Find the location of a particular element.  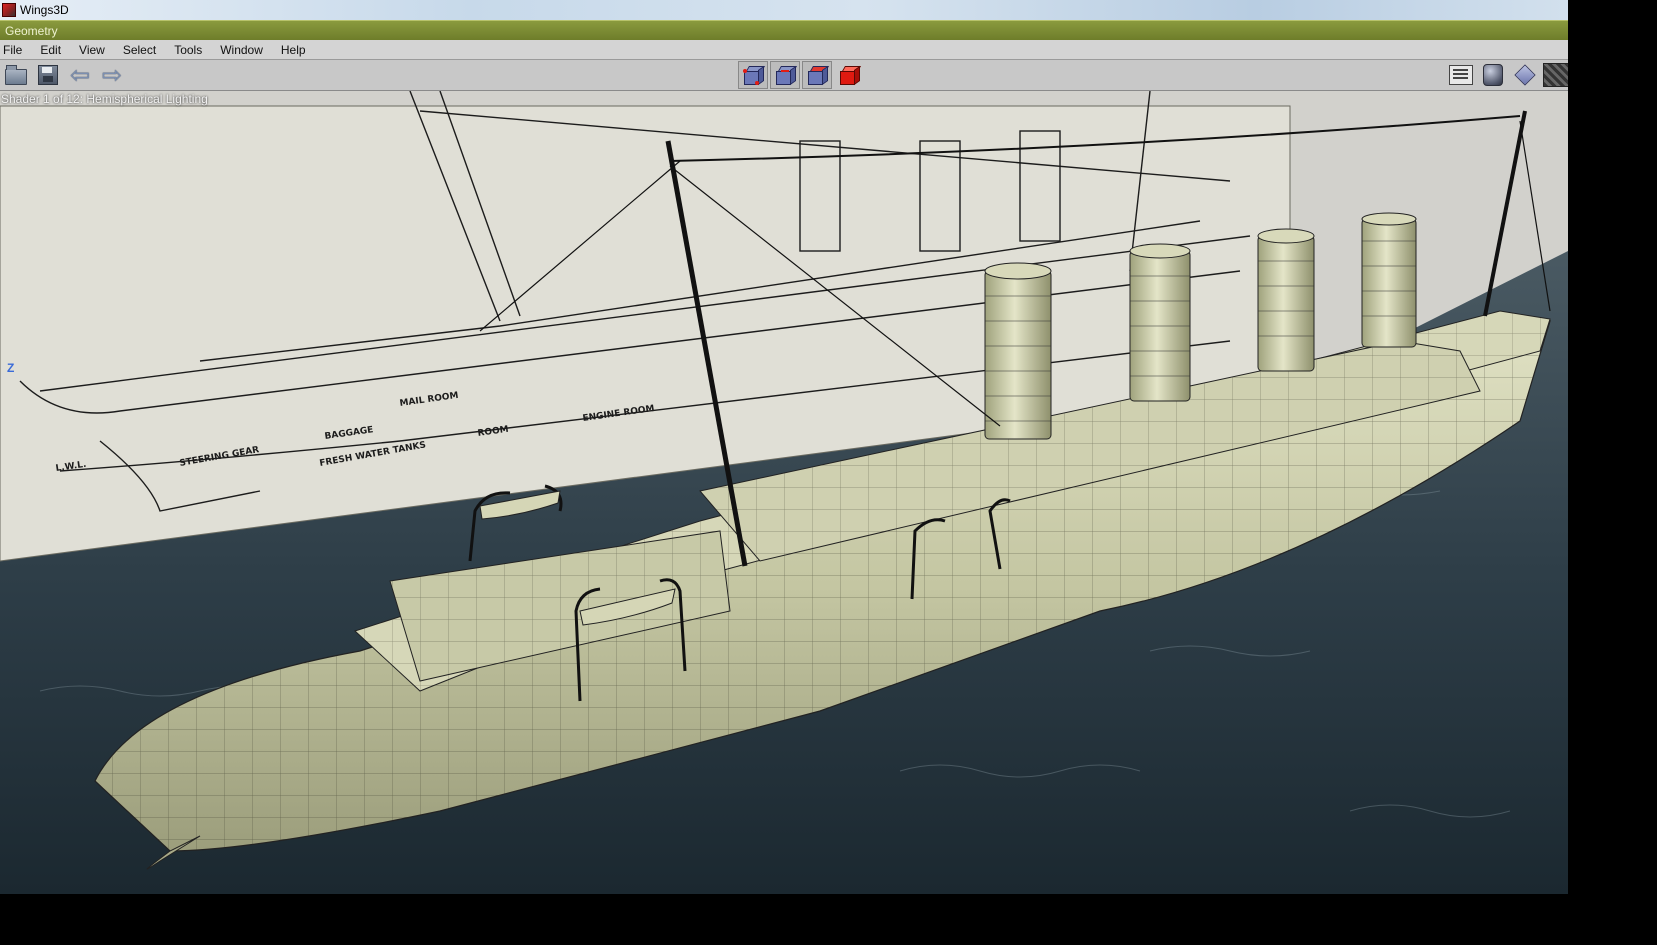

edge-select-button is located at coordinates (785, 75).